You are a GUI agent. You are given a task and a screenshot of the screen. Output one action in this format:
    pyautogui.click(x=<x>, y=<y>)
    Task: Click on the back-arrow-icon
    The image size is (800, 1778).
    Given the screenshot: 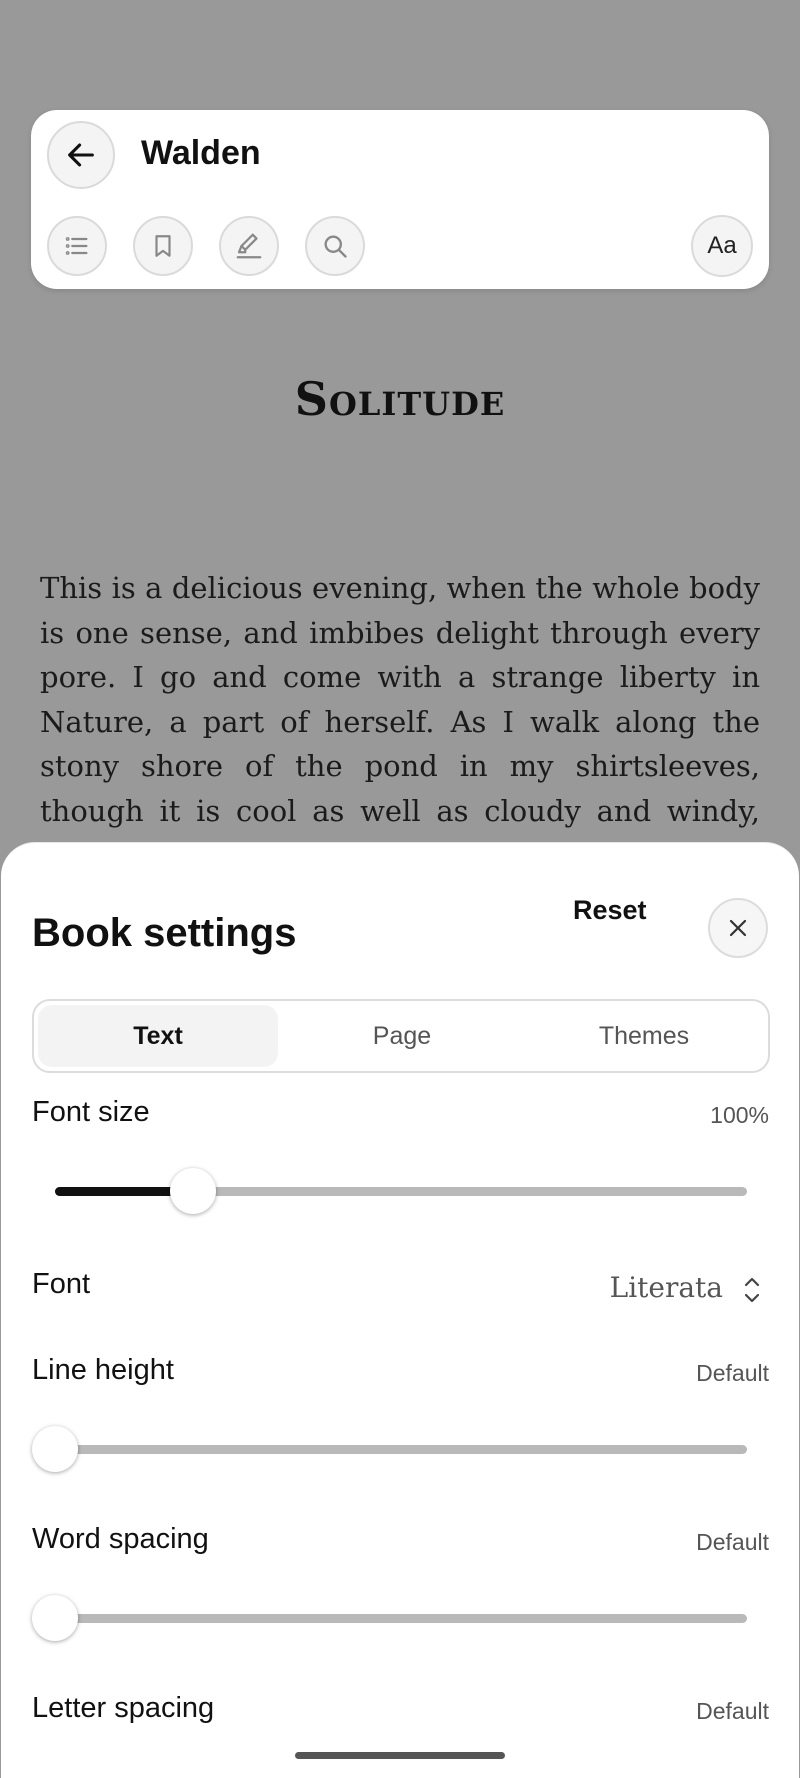 What is the action you would take?
    pyautogui.click(x=81, y=155)
    